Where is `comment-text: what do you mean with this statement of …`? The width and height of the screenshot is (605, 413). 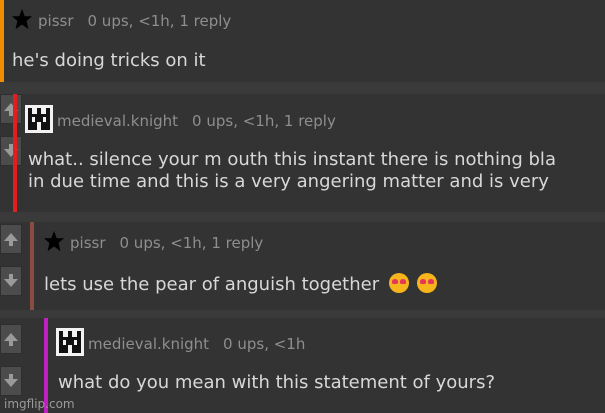
comment-text: what do you mean with this statement of … is located at coordinates (277, 382).